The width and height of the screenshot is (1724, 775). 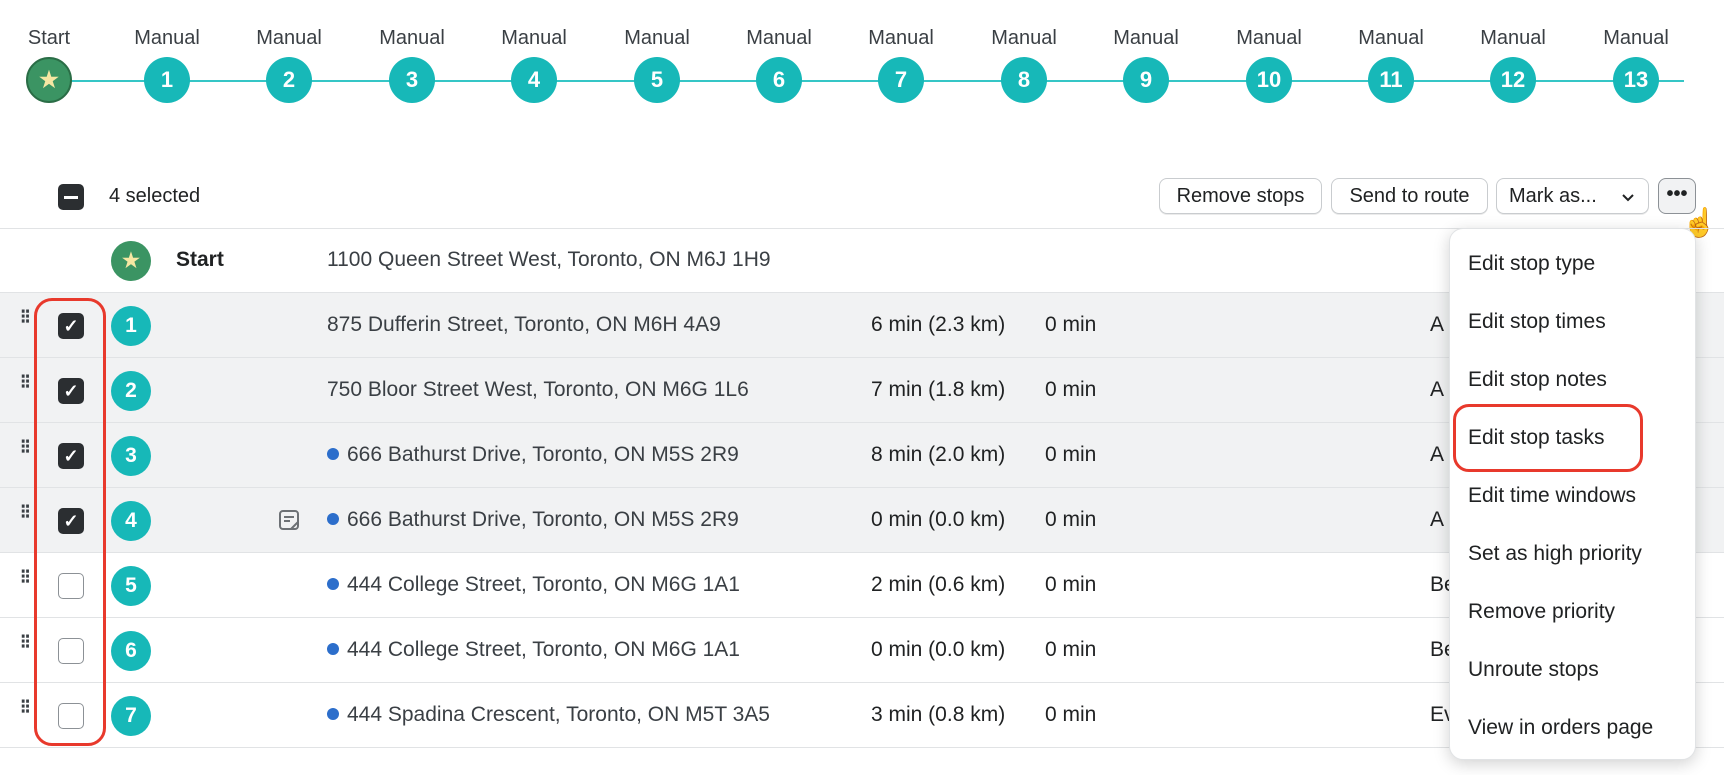 I want to click on timeline-stop-number: 11, so click(x=1391, y=80).